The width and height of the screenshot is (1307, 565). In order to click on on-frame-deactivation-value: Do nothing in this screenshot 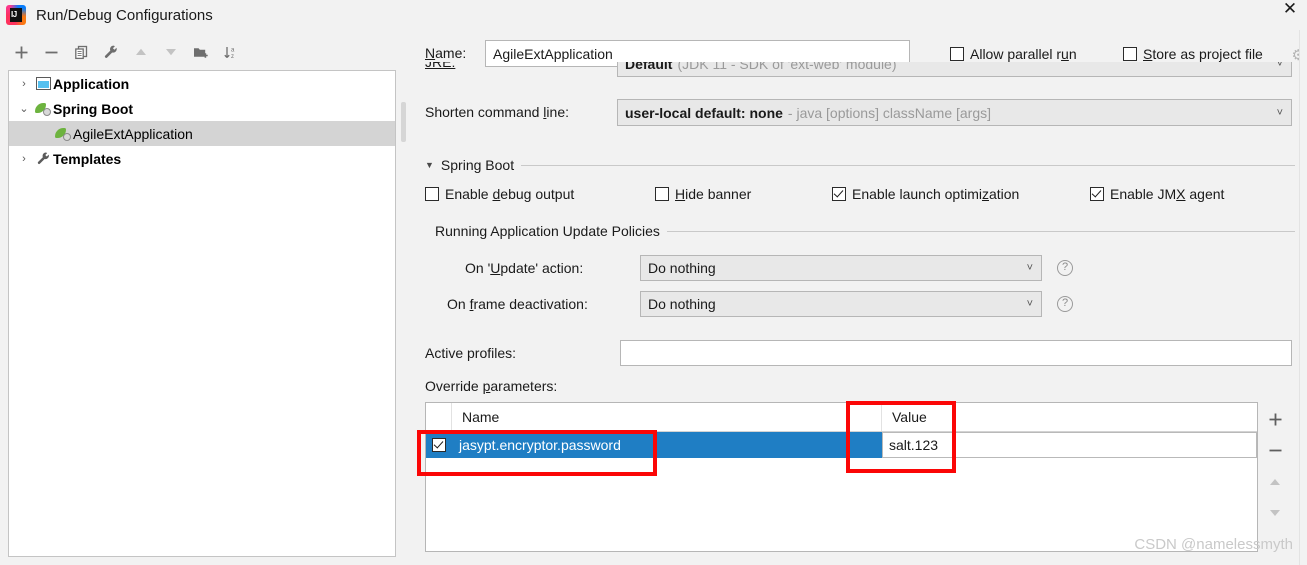, I will do `click(682, 304)`.